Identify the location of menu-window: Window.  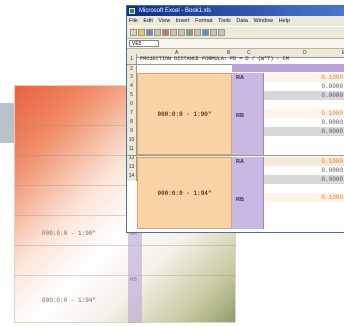
(263, 21).